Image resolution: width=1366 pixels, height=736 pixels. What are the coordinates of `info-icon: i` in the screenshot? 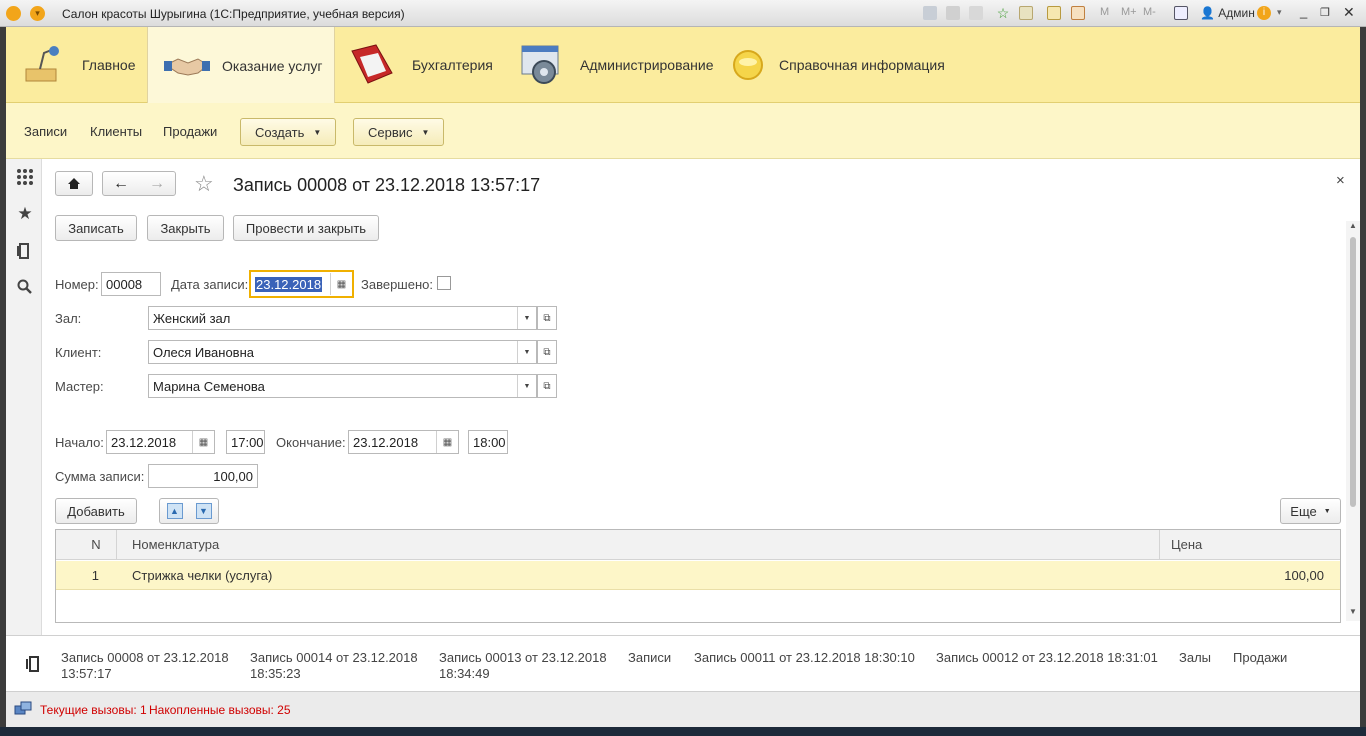 It's located at (1264, 13).